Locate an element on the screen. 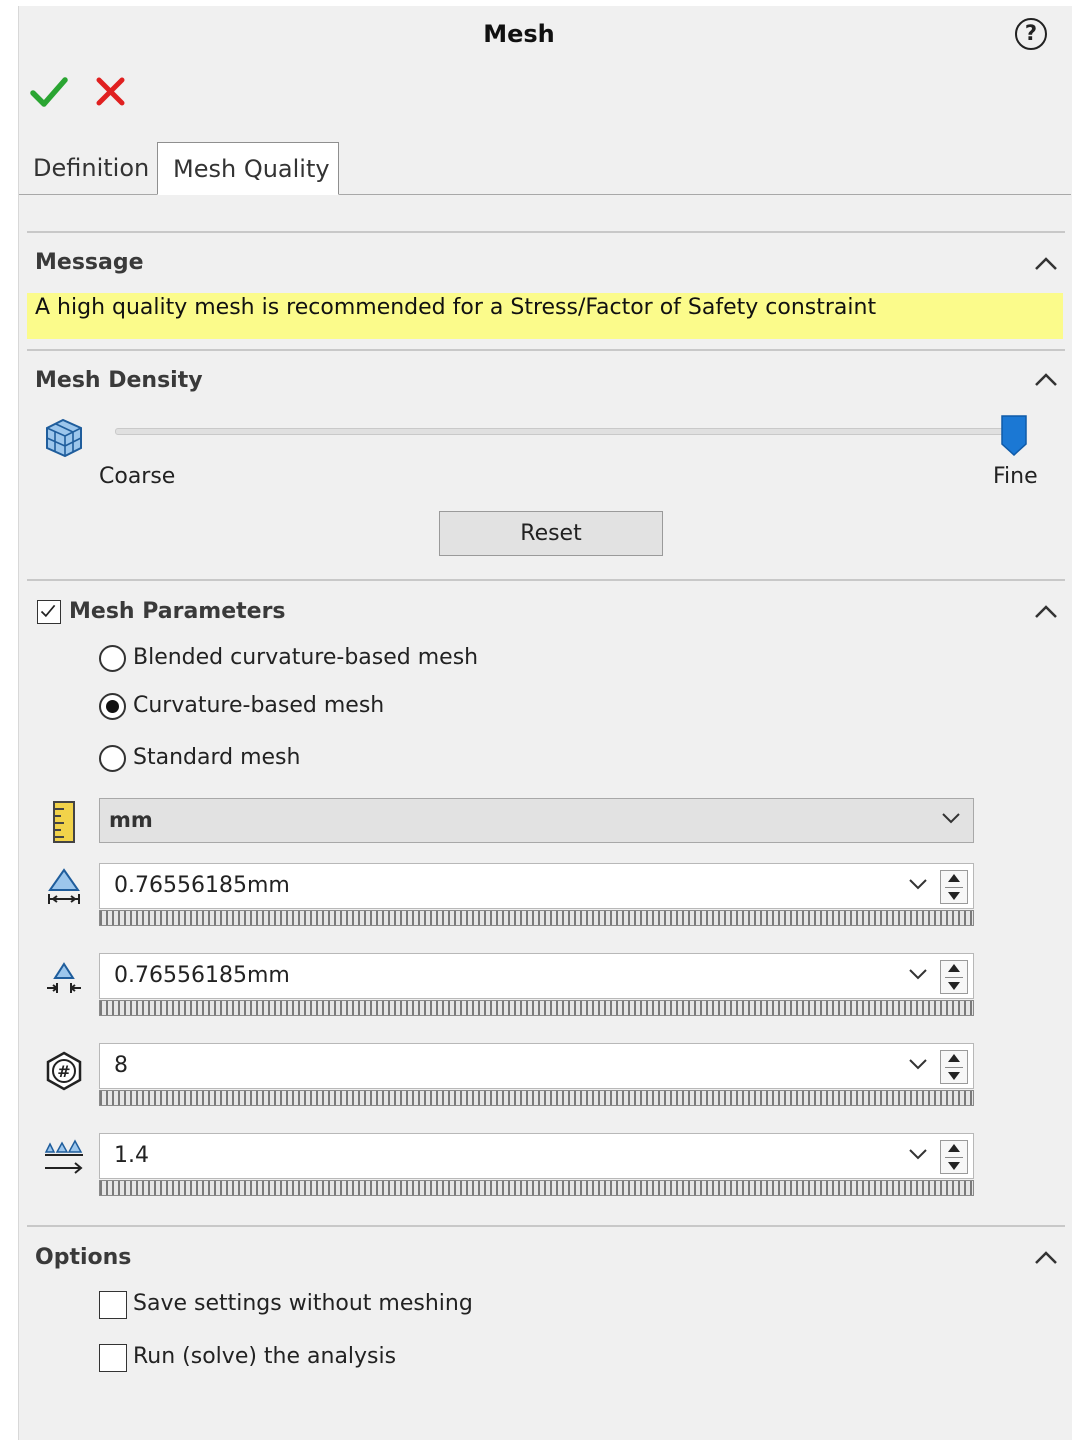 The image size is (1076, 1440). ruler-icon is located at coordinates (64, 822).